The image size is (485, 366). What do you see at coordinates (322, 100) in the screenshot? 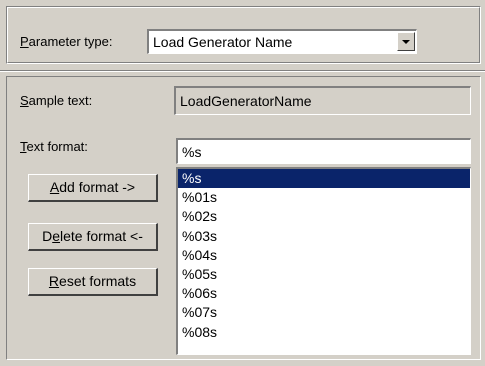
I see `sample-text-field: LoadGeneratorName` at bounding box center [322, 100].